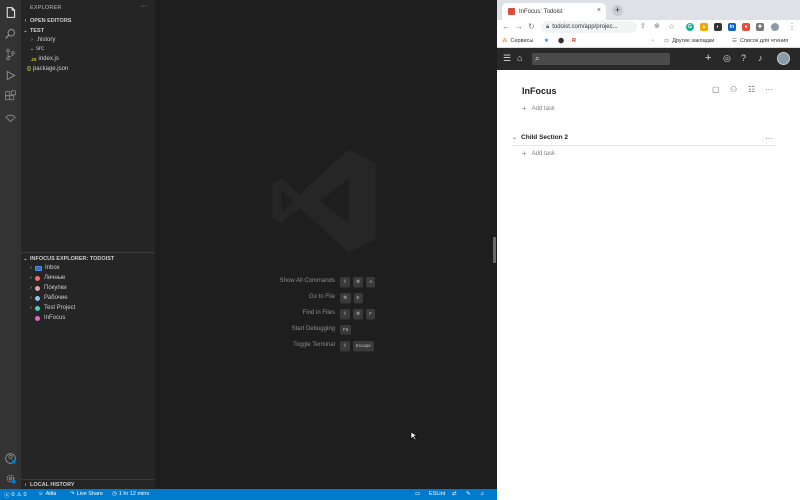  What do you see at coordinates (783, 58) in the screenshot?
I see `user-avatar` at bounding box center [783, 58].